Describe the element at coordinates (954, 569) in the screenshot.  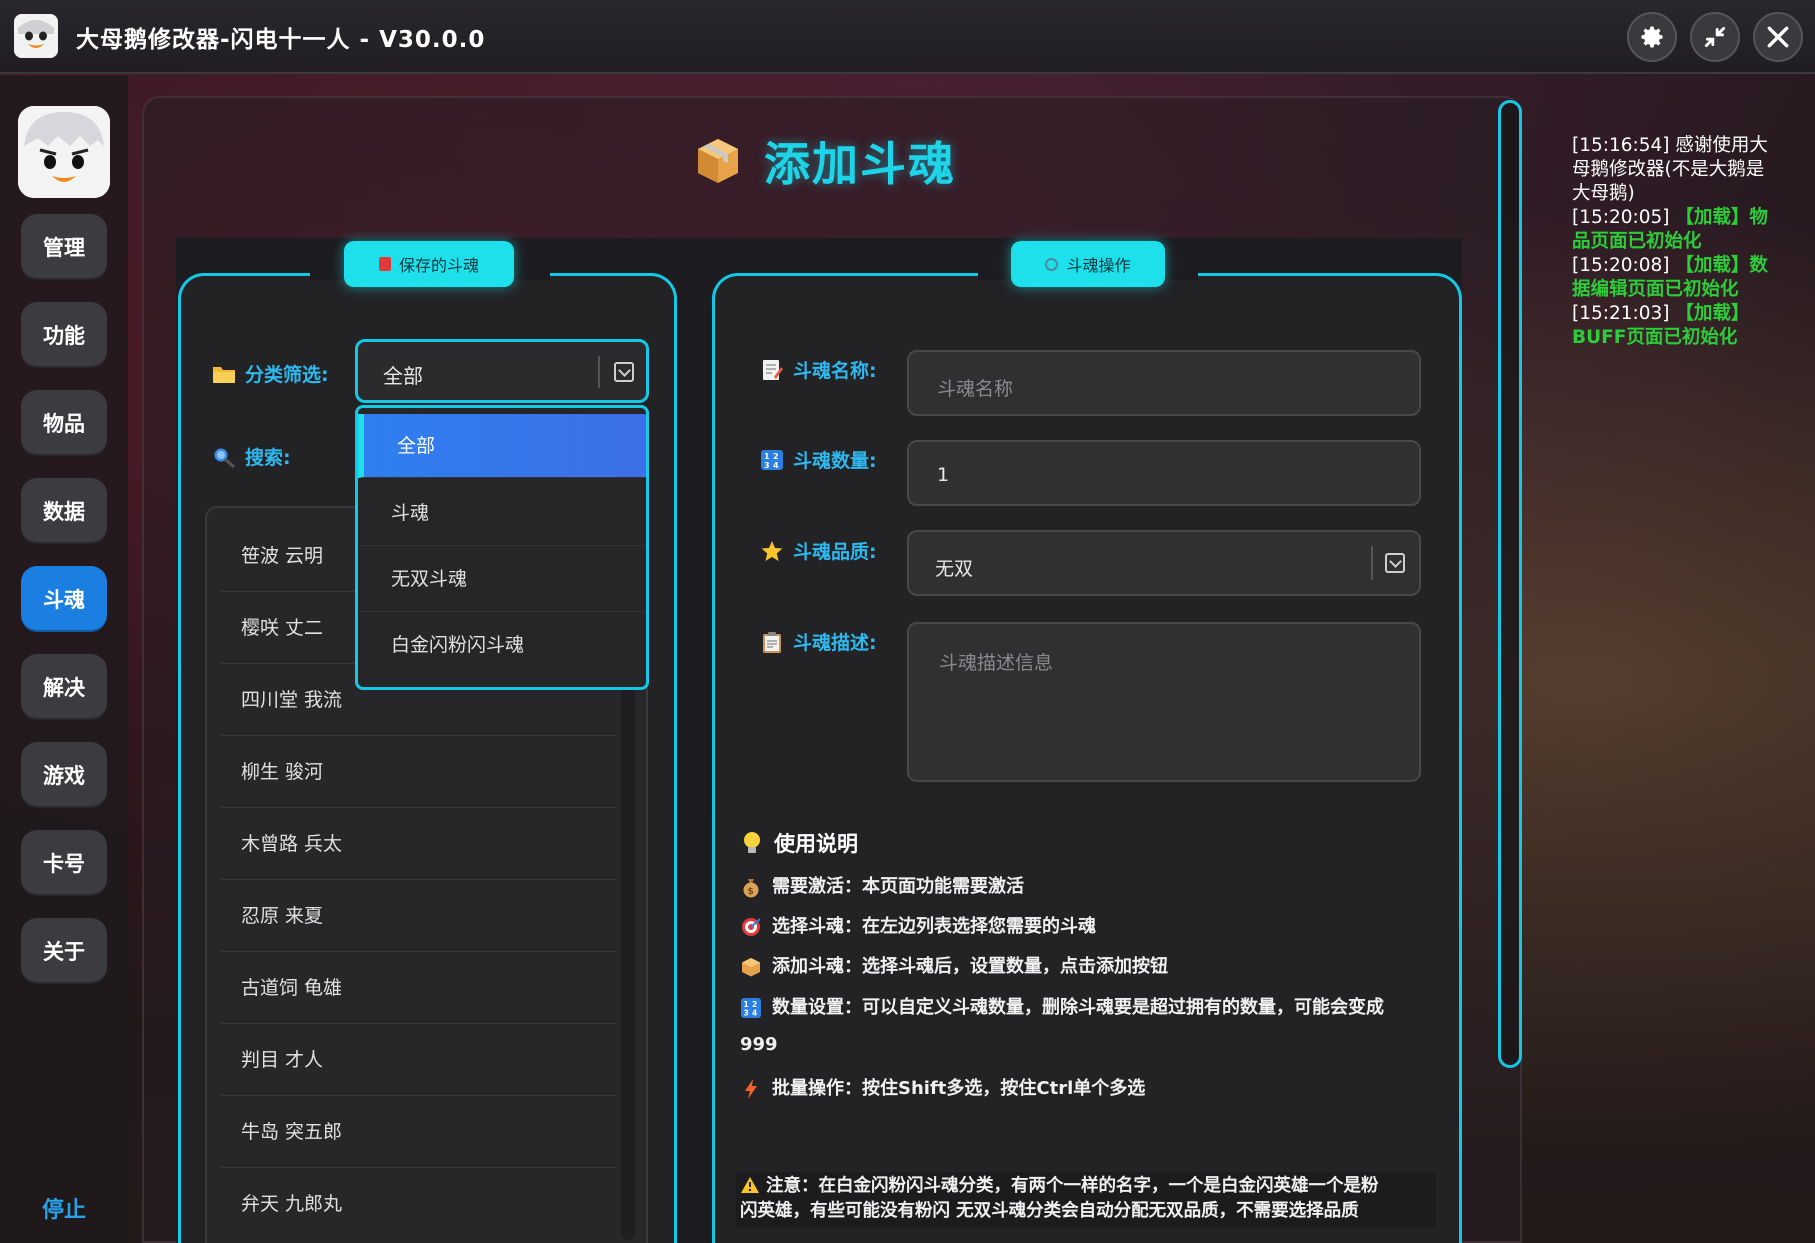
I see `soul-quality-value: 无双` at that location.